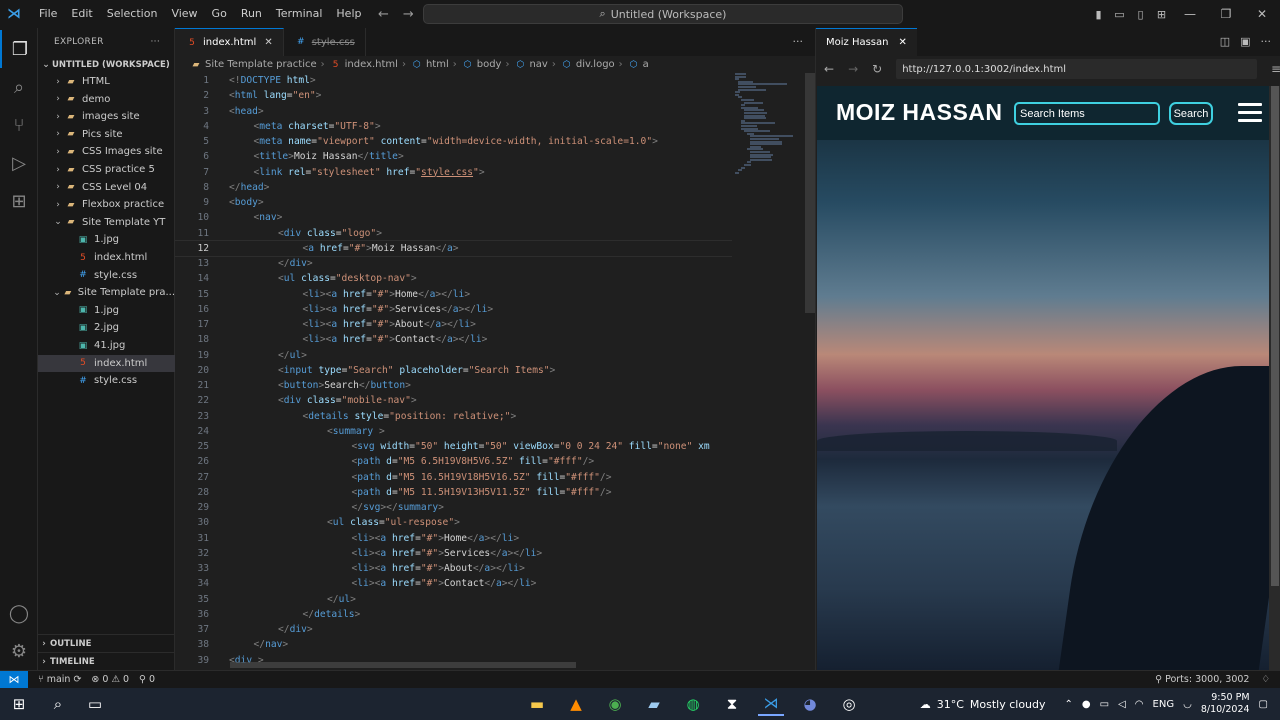  What do you see at coordinates (453, 263) in the screenshot?
I see `code-line: 13 </div>` at bounding box center [453, 263].